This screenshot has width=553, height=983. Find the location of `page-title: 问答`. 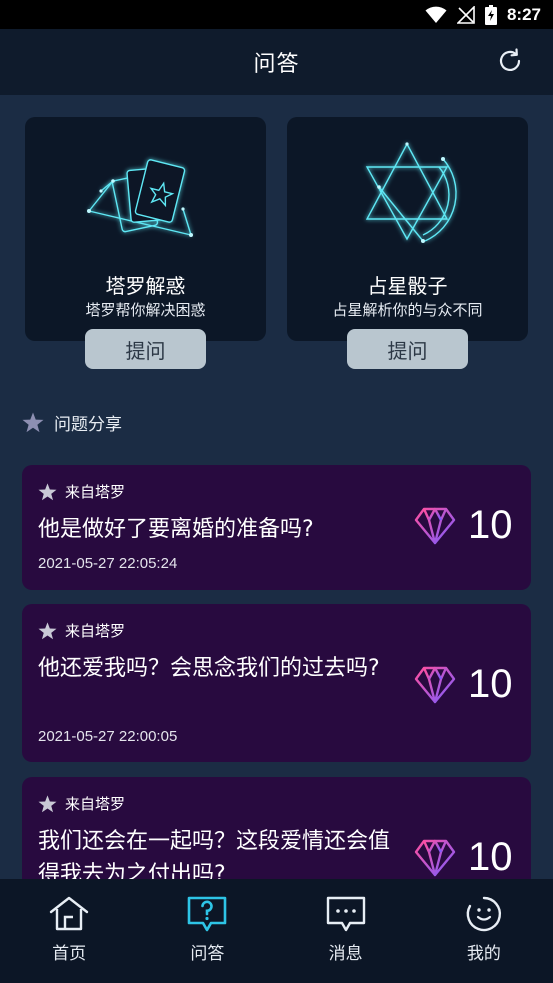

page-title: 问答 is located at coordinates (276, 64).